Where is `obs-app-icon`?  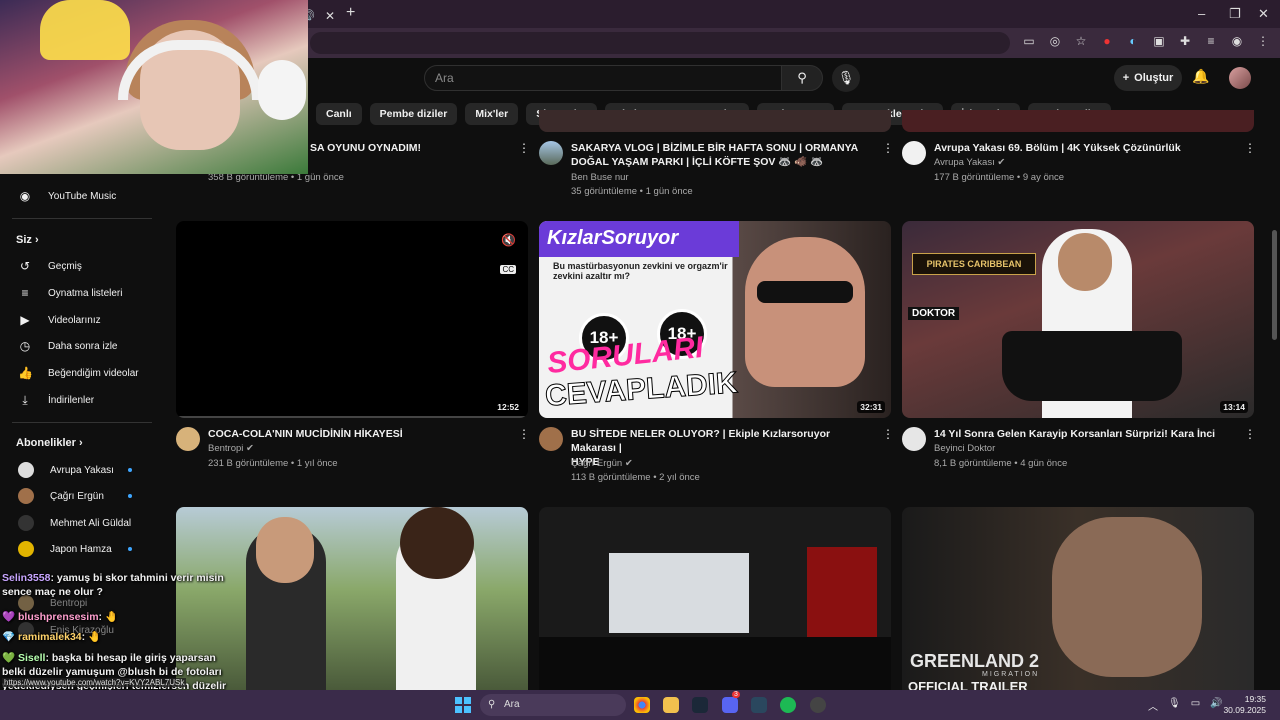 obs-app-icon is located at coordinates (818, 705).